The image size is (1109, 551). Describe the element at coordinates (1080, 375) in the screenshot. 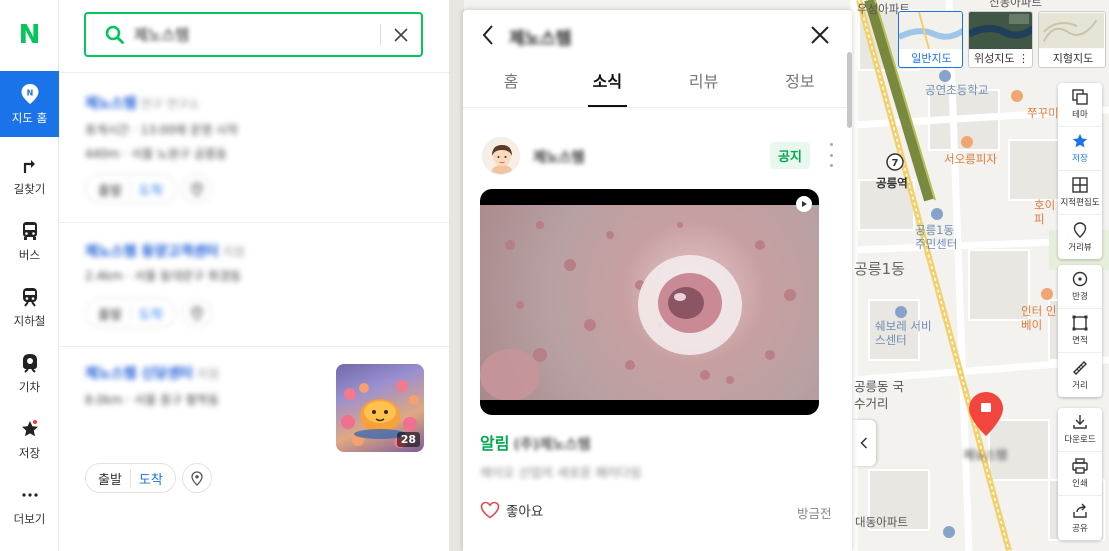

I see `distance-button: 거리` at that location.